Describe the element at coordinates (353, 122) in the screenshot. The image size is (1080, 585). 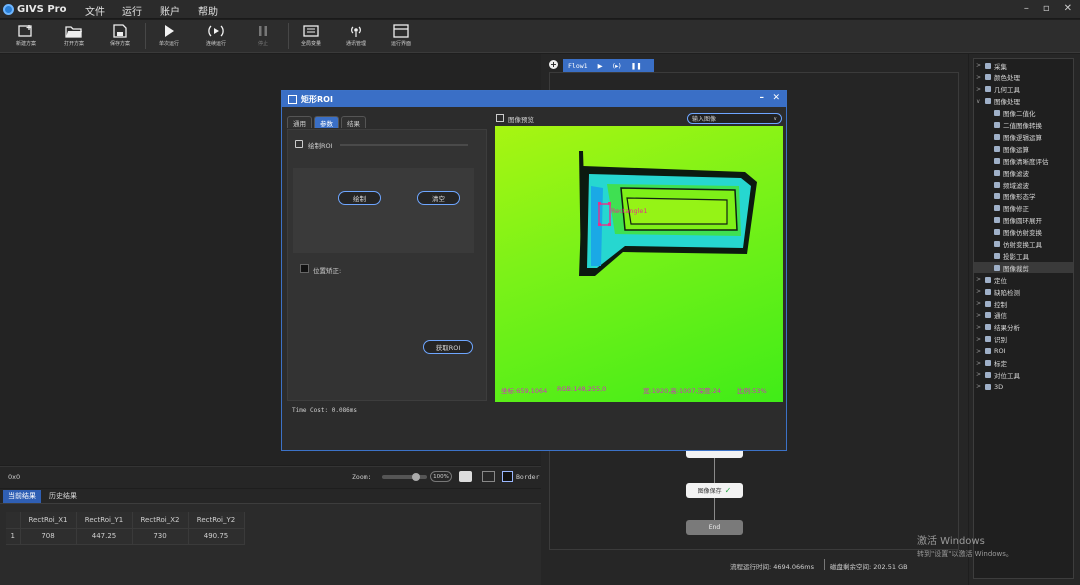
I see `tab-results: 结果` at that location.